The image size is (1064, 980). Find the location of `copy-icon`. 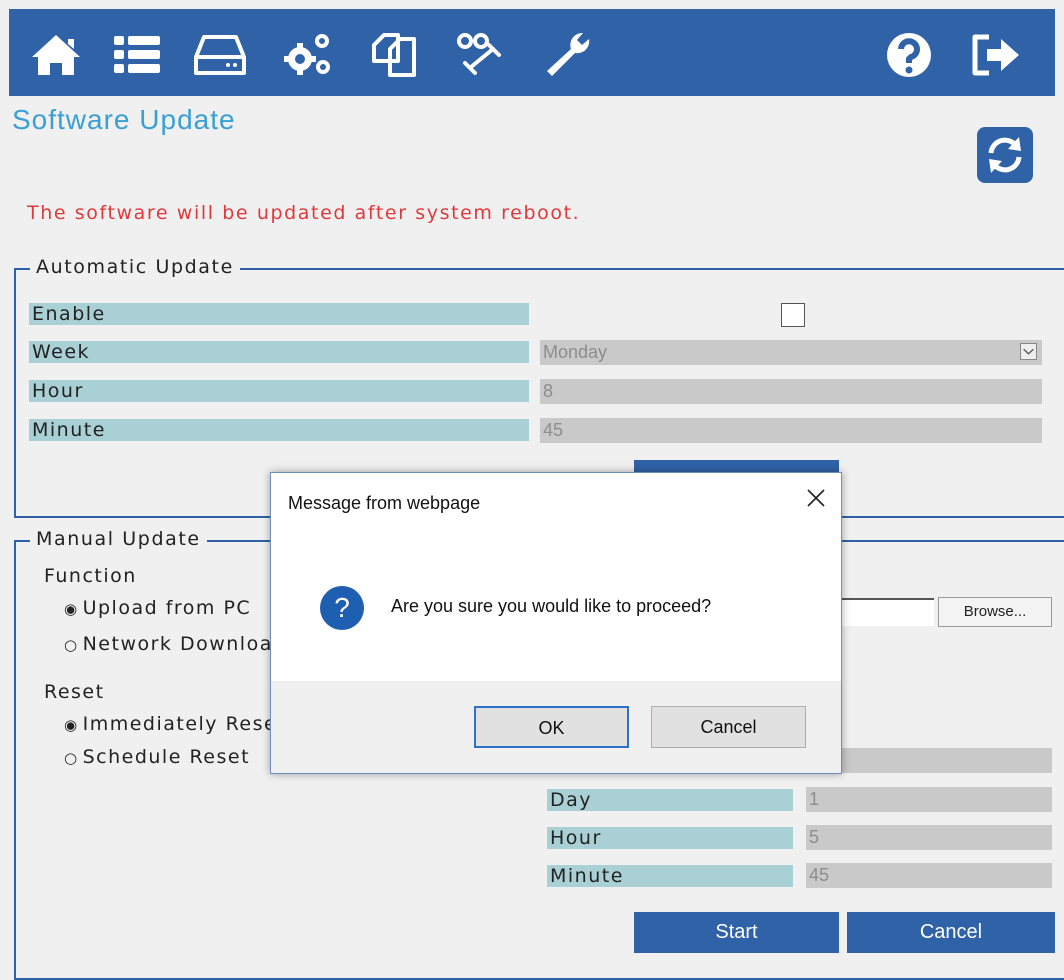

copy-icon is located at coordinates (394, 55).